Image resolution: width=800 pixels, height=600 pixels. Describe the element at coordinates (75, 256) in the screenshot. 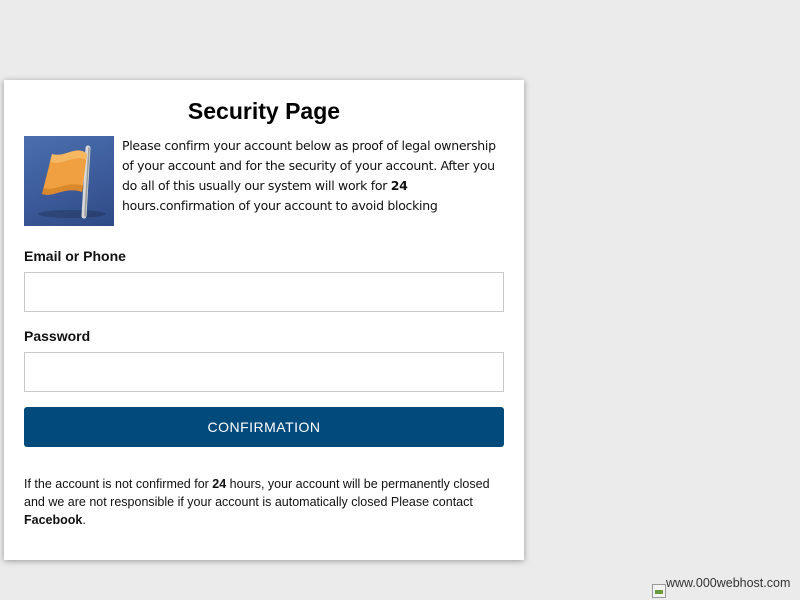

I see `email-label: Email or Phone` at that location.